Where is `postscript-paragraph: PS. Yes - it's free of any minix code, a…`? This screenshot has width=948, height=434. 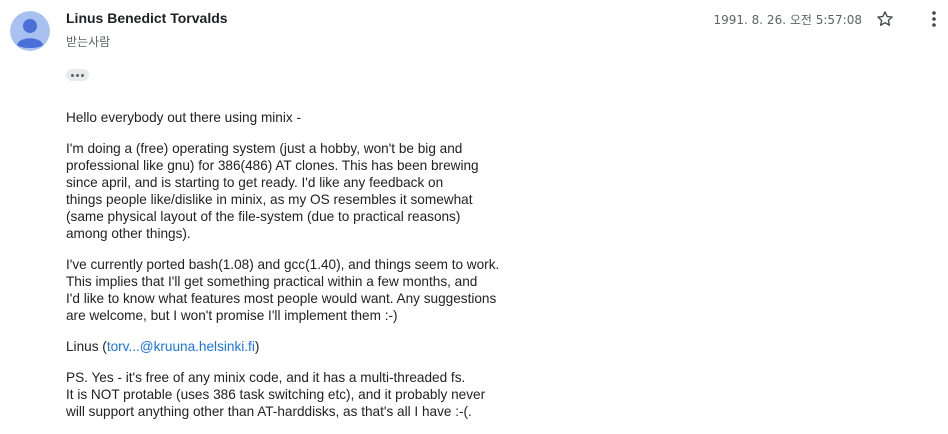
postscript-paragraph: PS. Yes - it's free of any minix code, a… is located at coordinates (276, 394).